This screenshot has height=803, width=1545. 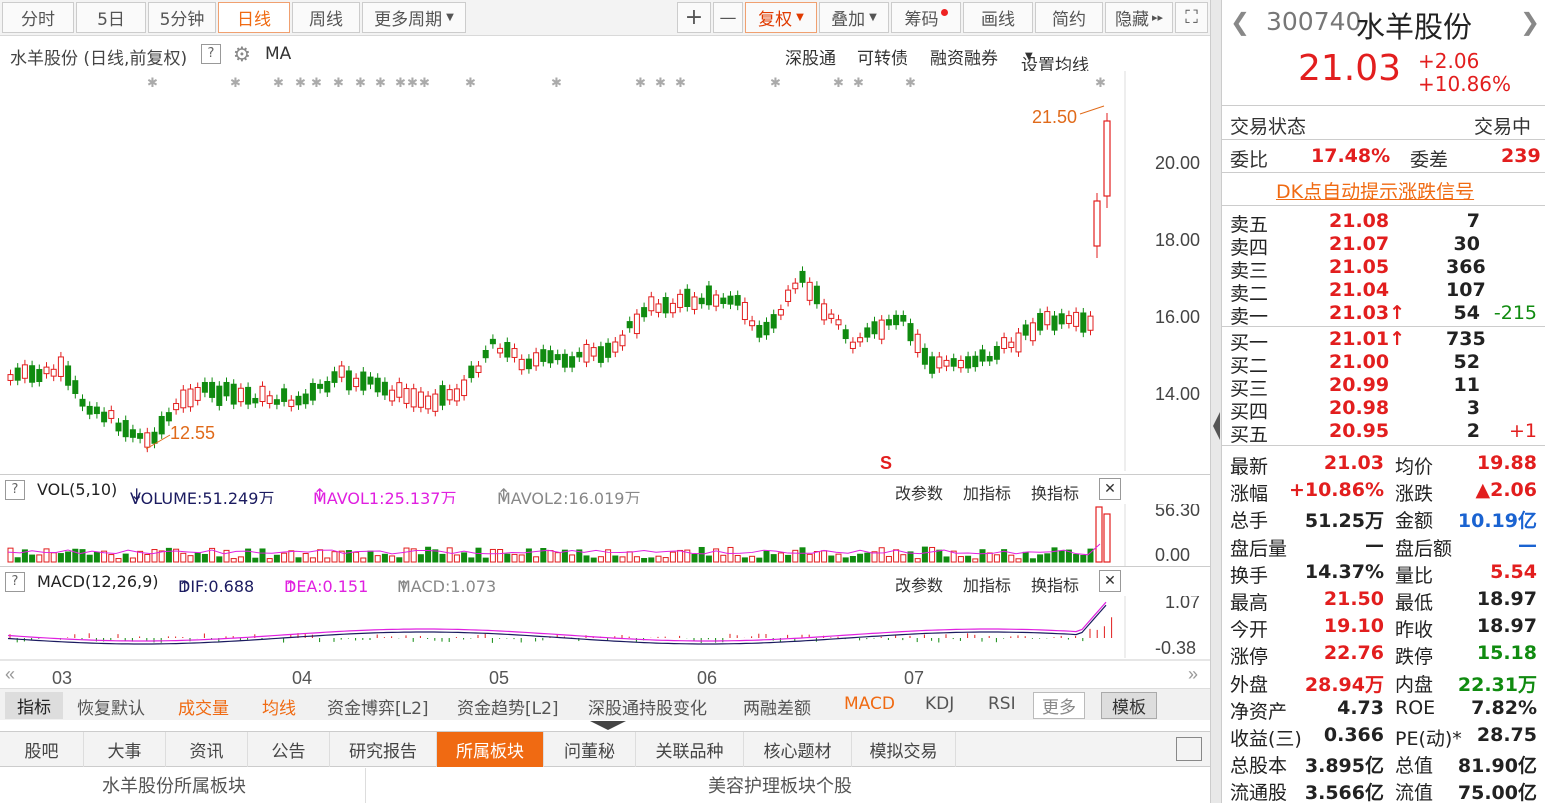 I want to click on dk-signal-link: DK点自动提示涨跌信号, so click(x=1375, y=190).